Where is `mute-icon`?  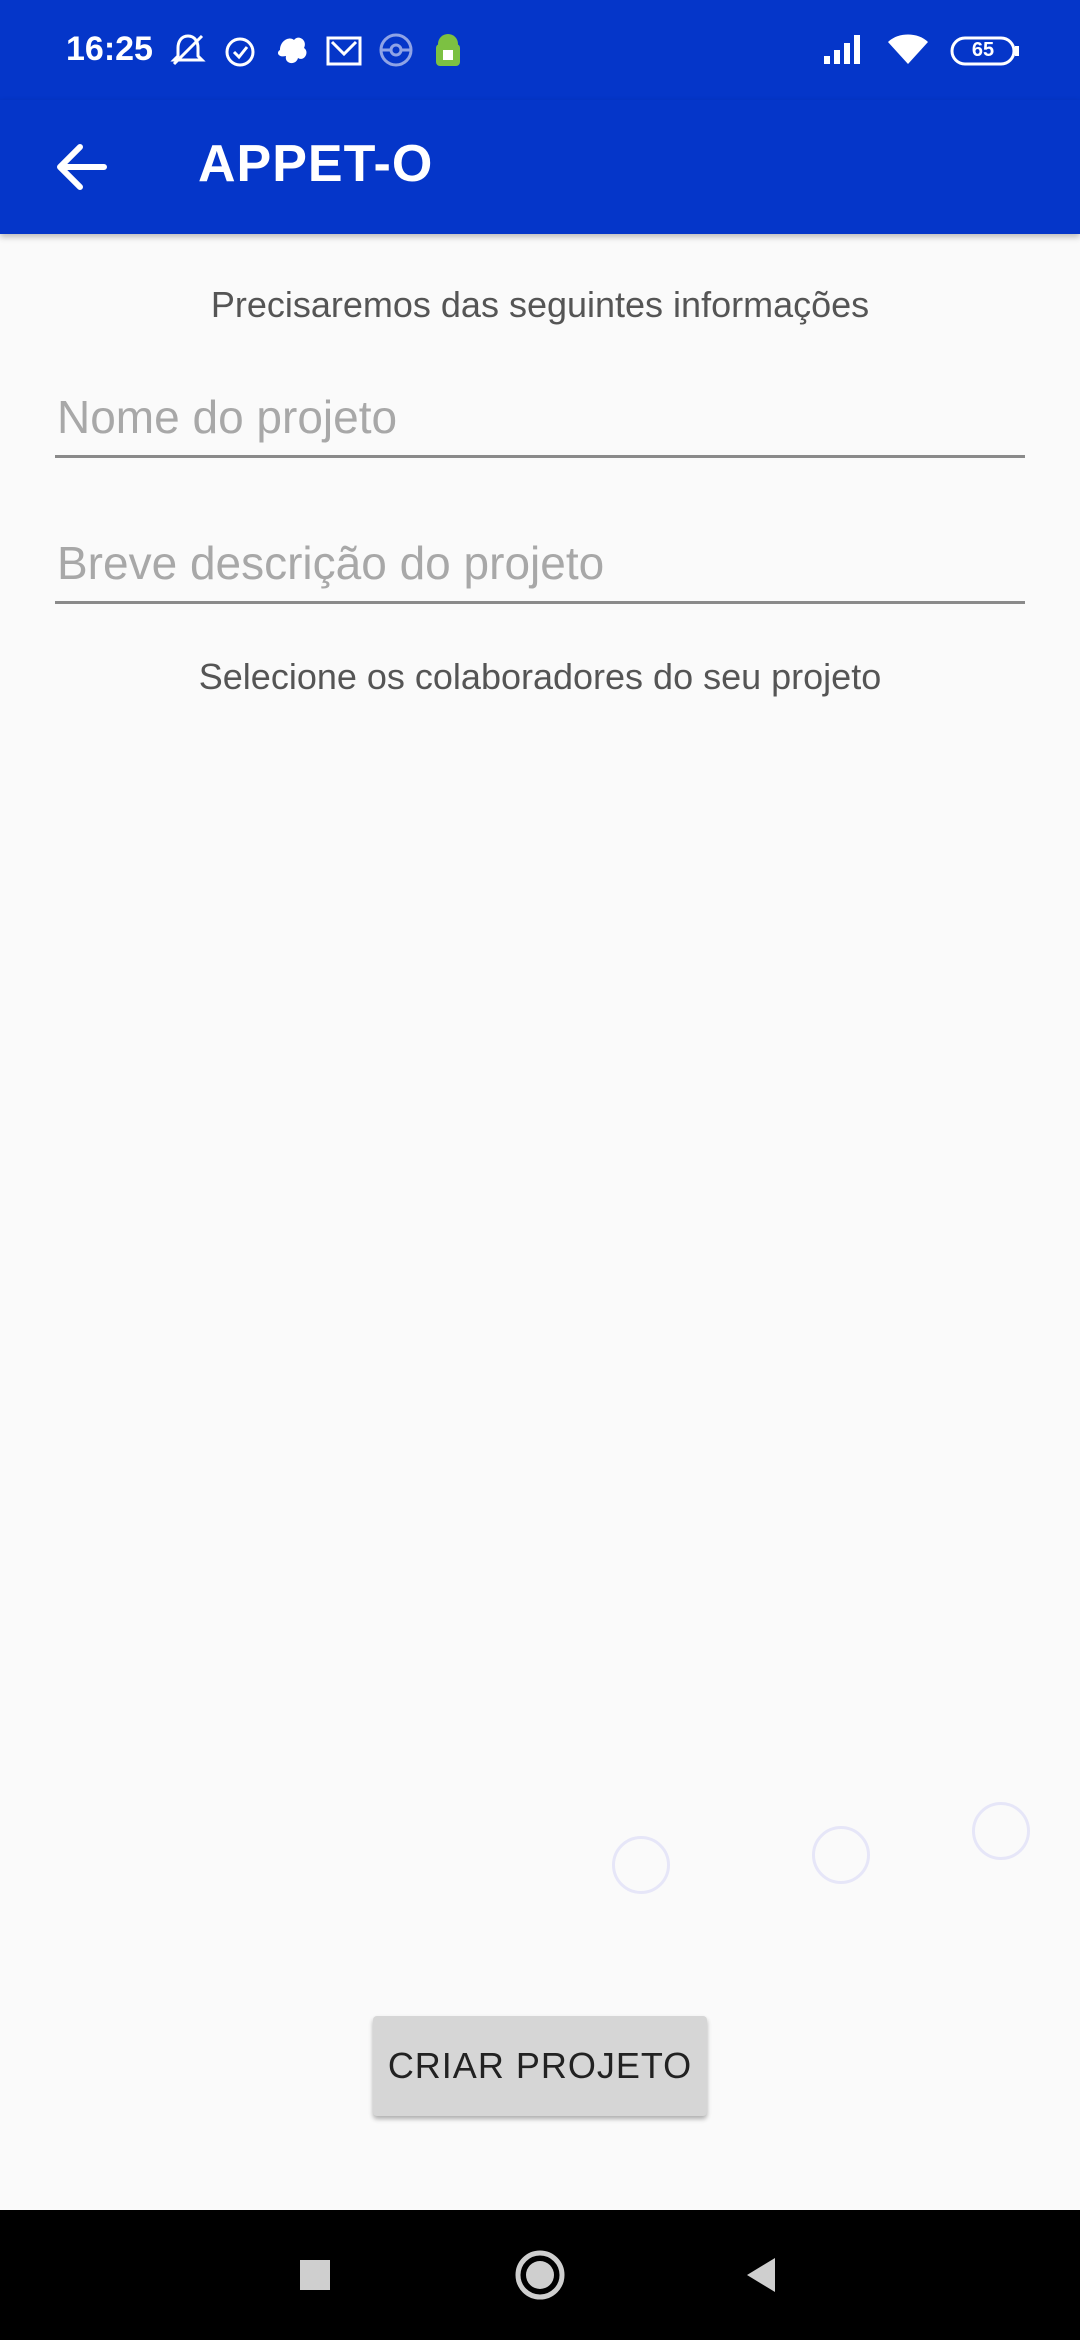 mute-icon is located at coordinates (188, 50).